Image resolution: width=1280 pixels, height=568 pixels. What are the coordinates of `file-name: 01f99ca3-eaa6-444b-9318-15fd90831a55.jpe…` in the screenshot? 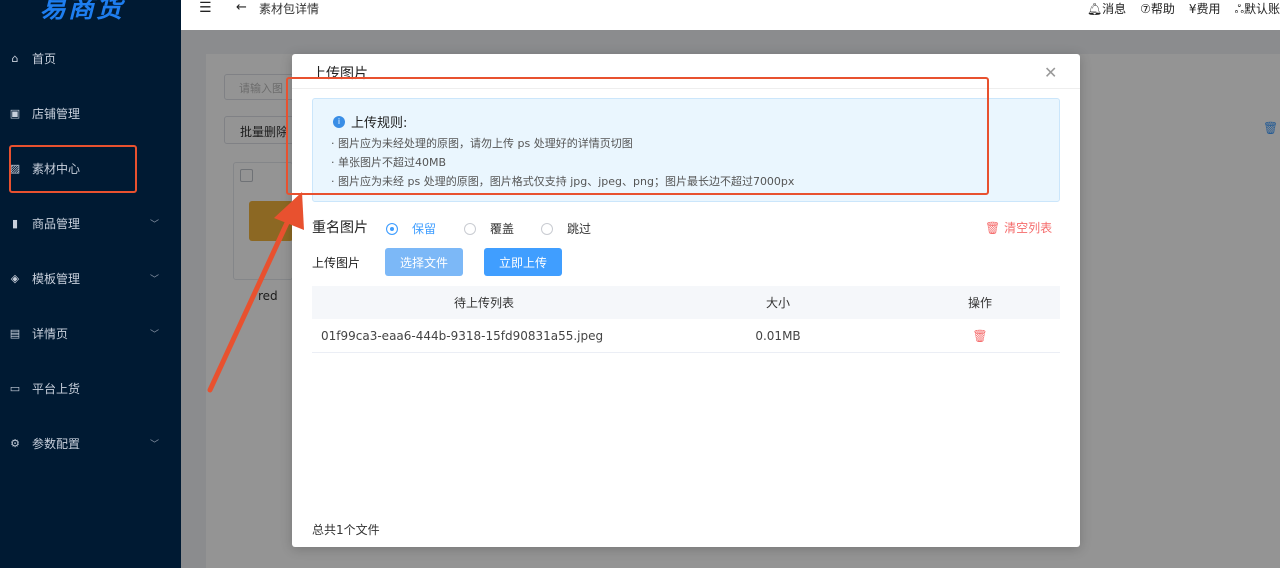 It's located at (462, 335).